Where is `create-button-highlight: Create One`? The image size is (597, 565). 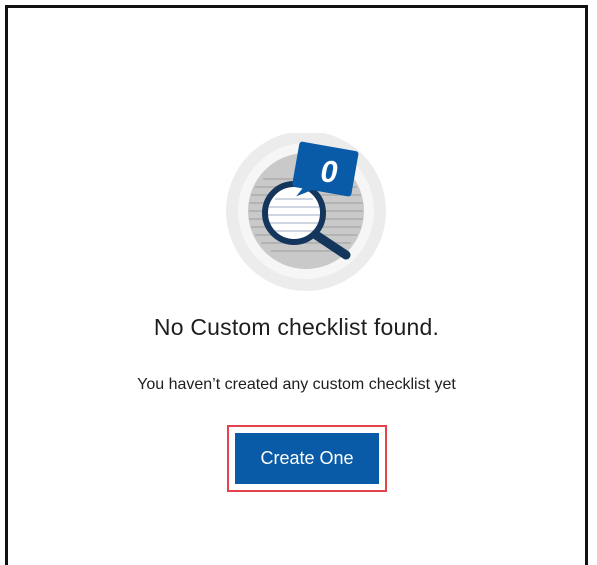 create-button-highlight: Create One is located at coordinates (307, 458).